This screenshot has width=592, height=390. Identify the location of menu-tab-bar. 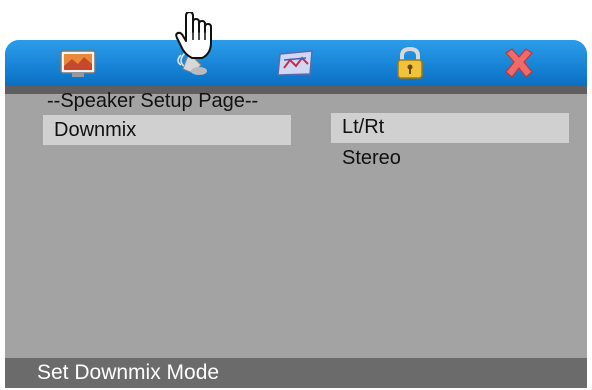
(296, 63).